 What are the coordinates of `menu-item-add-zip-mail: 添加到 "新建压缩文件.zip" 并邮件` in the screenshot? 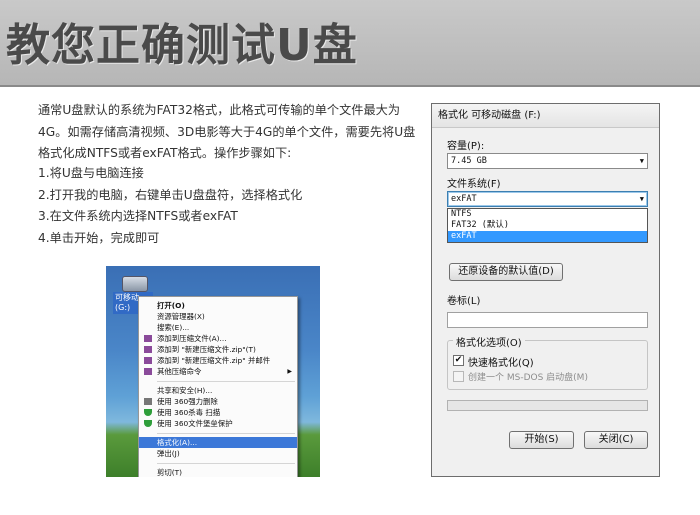 It's located at (218, 360).